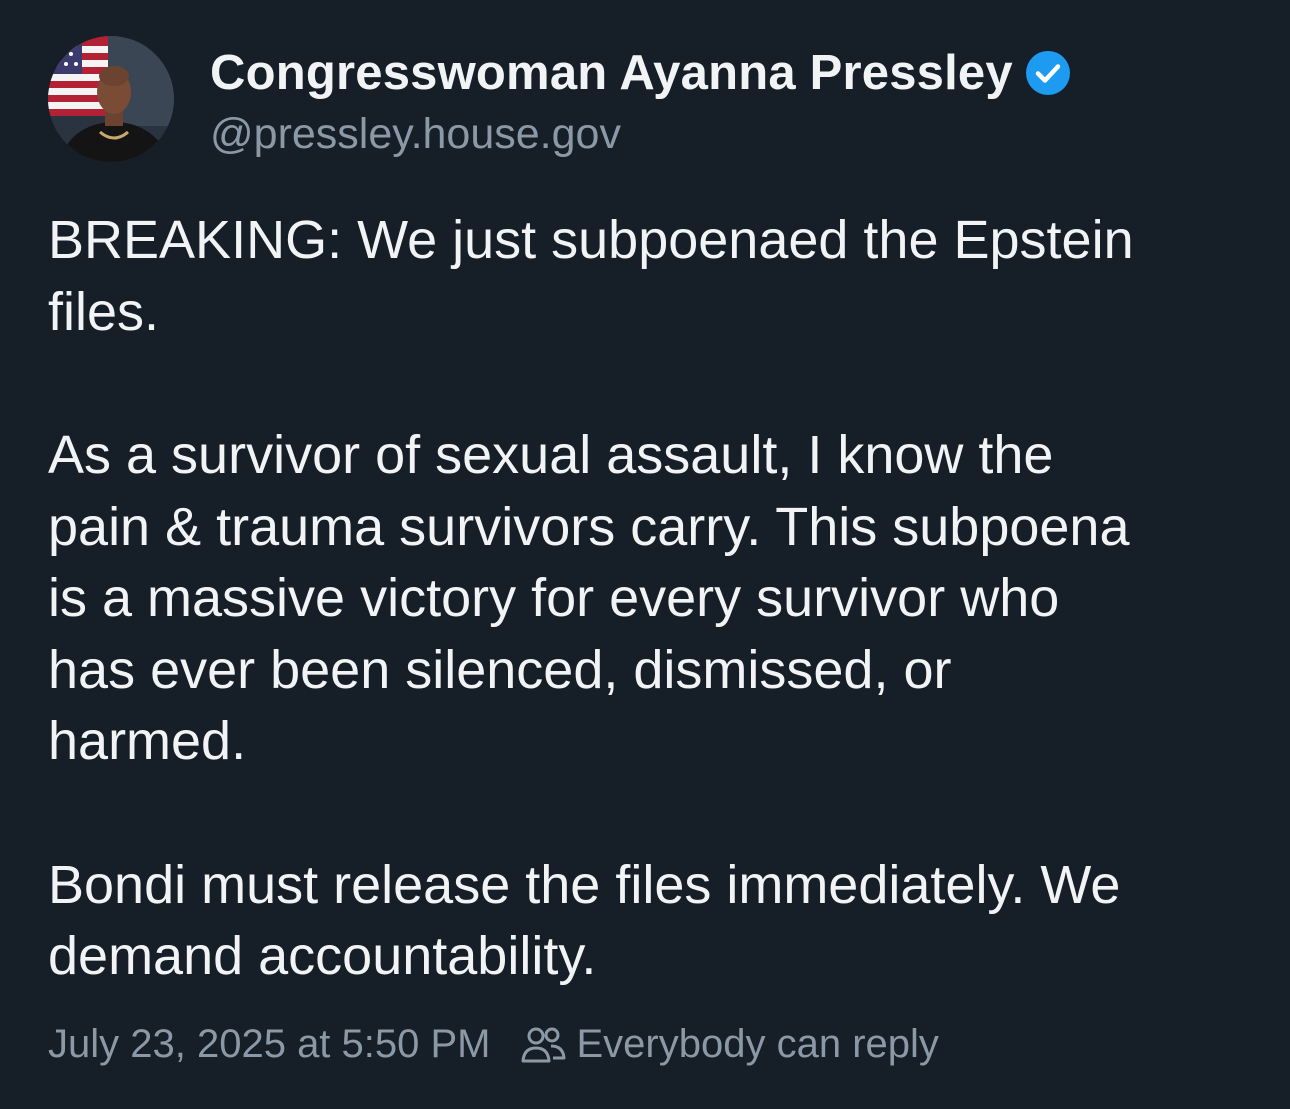  I want to click on avatar-photo, so click(111, 99).